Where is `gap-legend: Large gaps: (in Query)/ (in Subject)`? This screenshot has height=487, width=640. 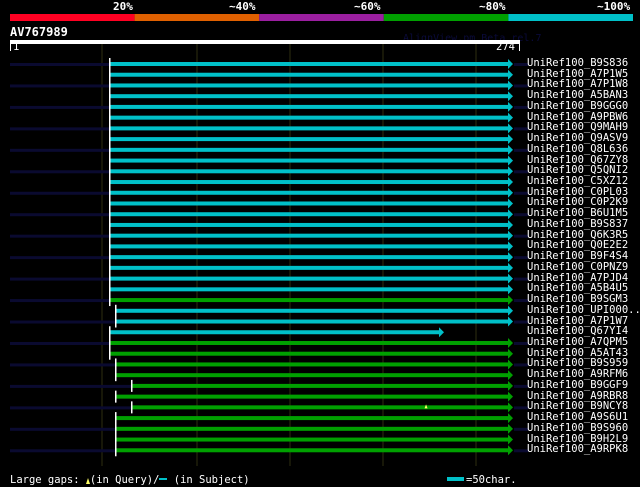
gap-legend: Large gaps: (in Query)/ (in Subject) is located at coordinates (130, 480).